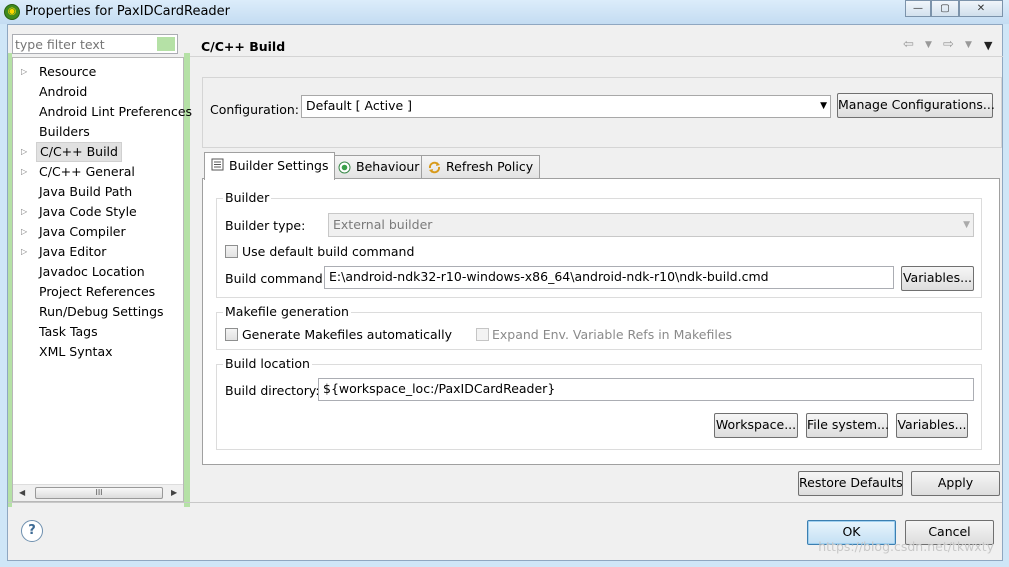 This screenshot has height=567, width=1009. What do you see at coordinates (945, 8) in the screenshot?
I see `maximize-button: ▢` at bounding box center [945, 8].